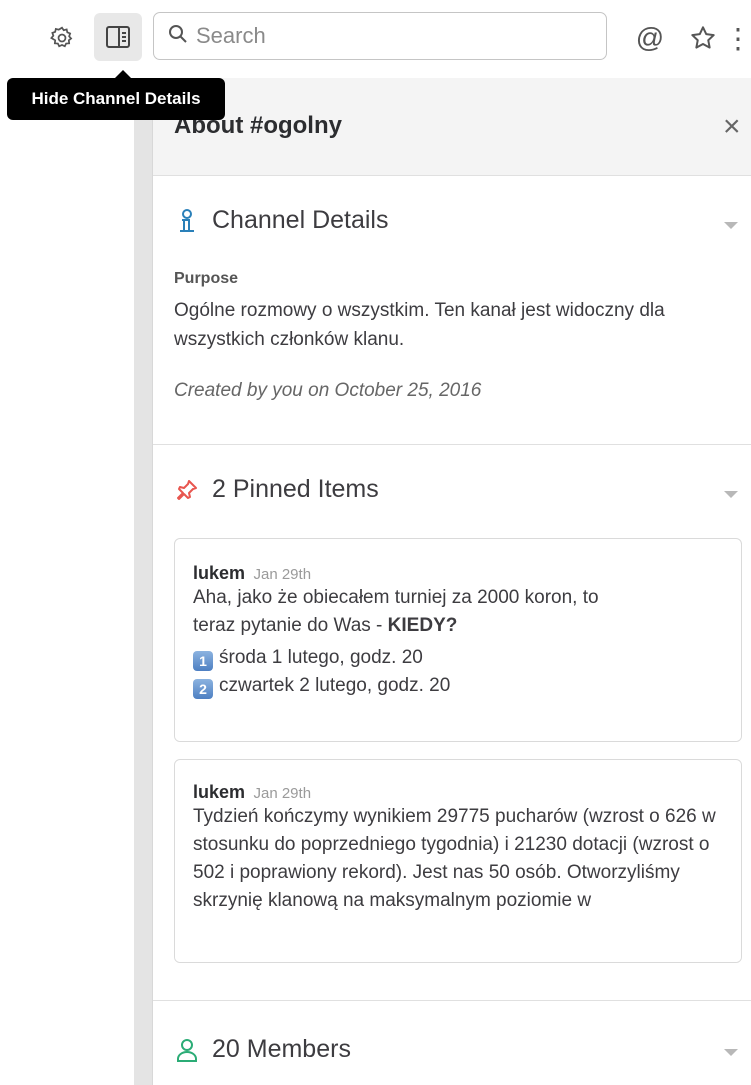  Describe the element at coordinates (187, 490) in the screenshot. I see `pin-icon` at that location.